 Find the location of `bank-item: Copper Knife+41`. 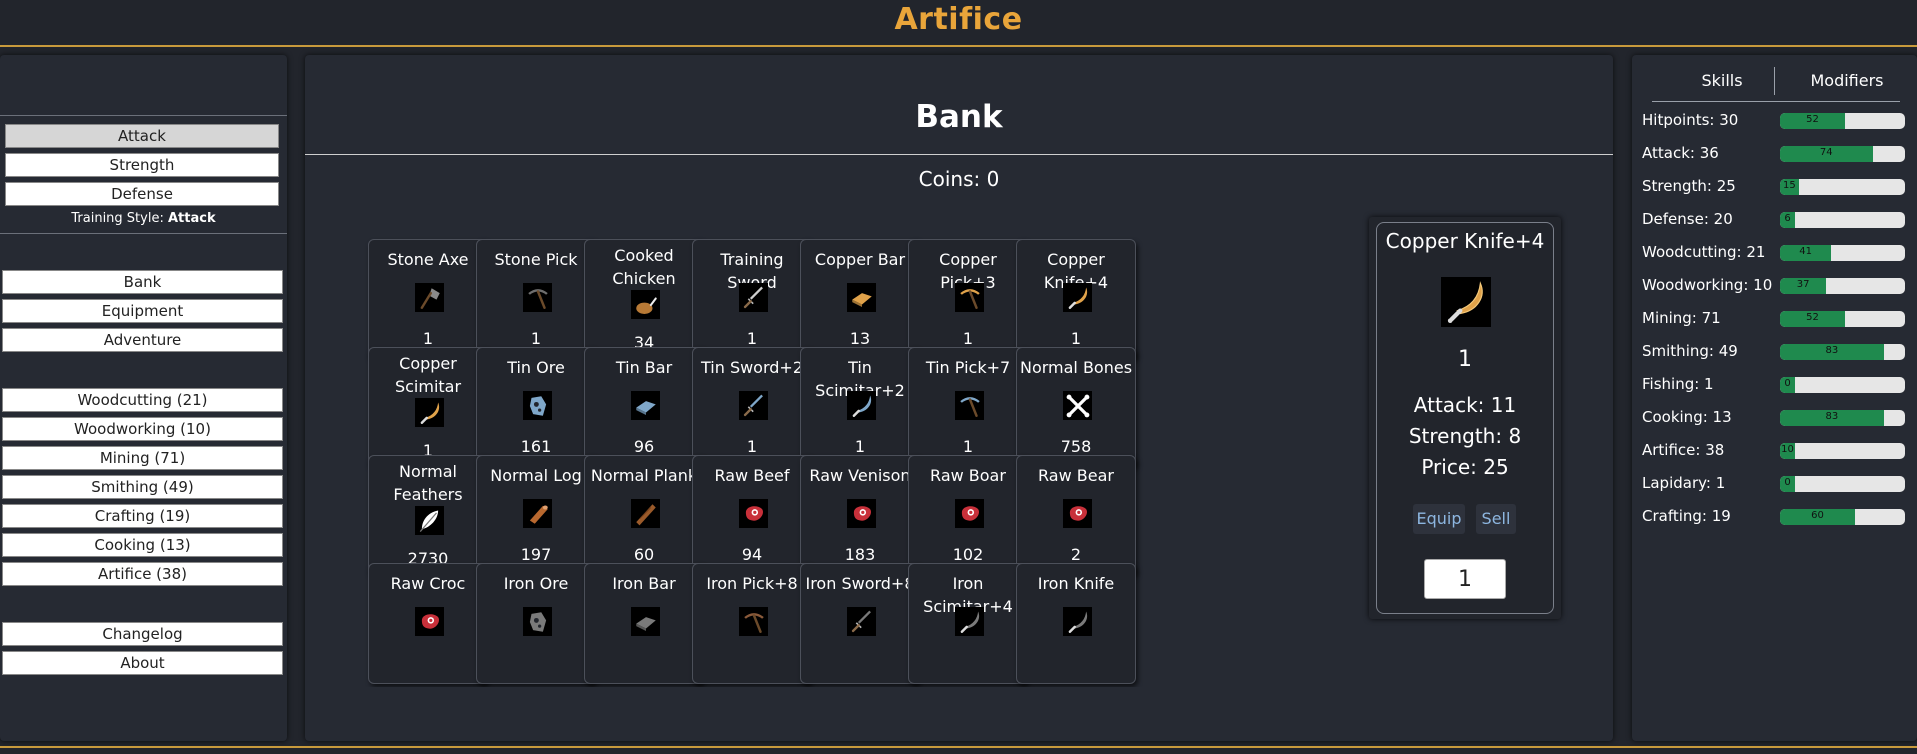

bank-item: Copper Knife+41 is located at coordinates (1076, 299).